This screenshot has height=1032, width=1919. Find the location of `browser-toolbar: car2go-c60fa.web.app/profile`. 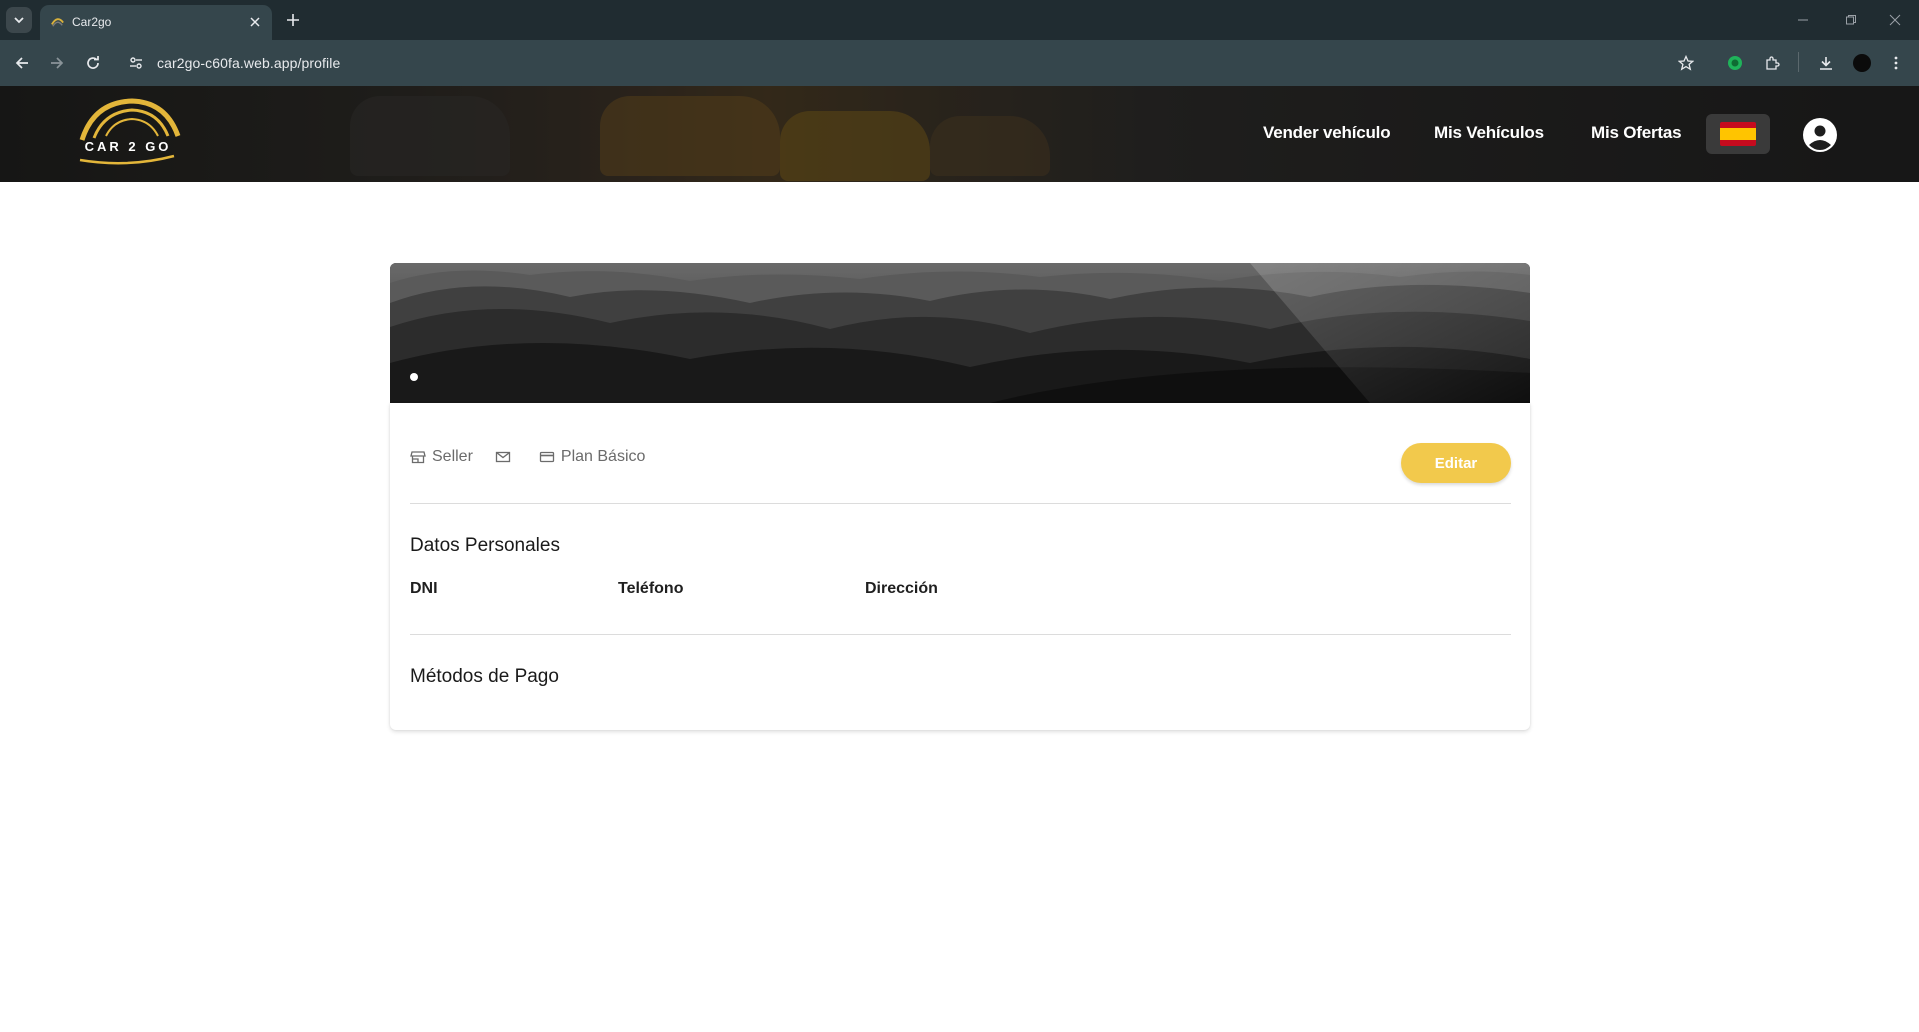

browser-toolbar: car2go-c60fa.web.app/profile is located at coordinates (959, 63).